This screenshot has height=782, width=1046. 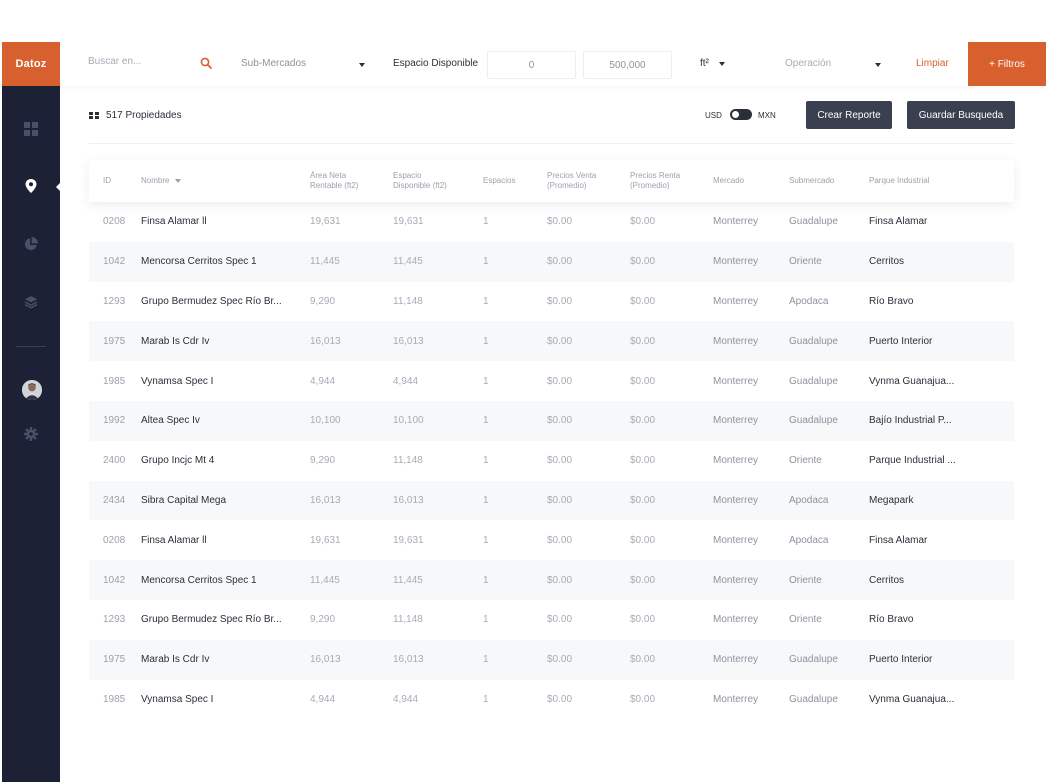 What do you see at coordinates (408, 222) in the screenshot?
I see `cell-espacio: 19,631` at bounding box center [408, 222].